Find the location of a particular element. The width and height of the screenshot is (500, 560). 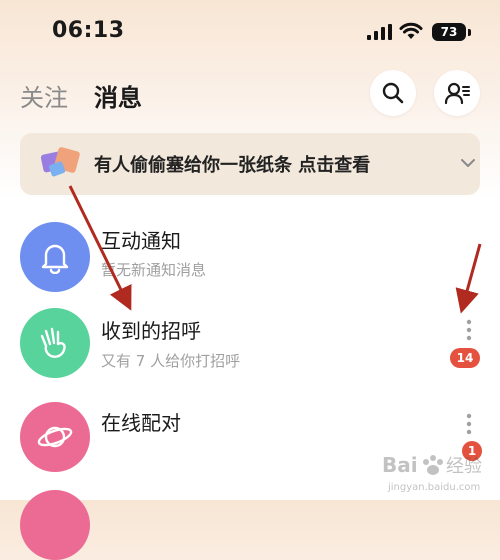

baidu-watermark: Bai 经验 jingyan.baidu.com is located at coordinates (434, 471).